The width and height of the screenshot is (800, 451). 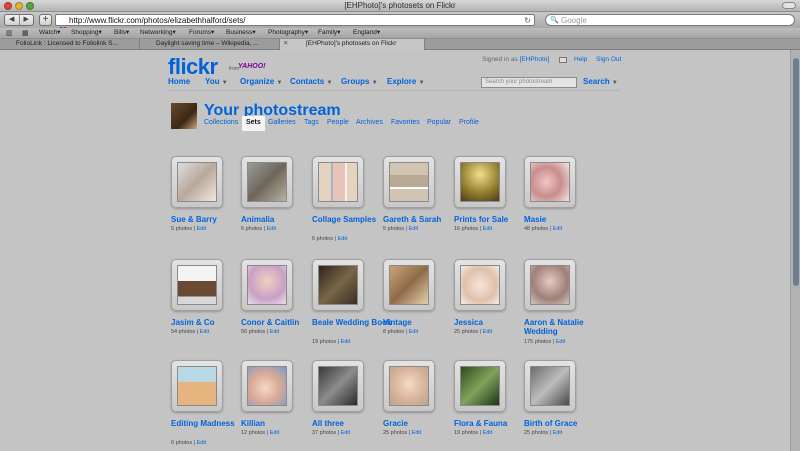 I want to click on sign-out-link: Sign Out, so click(x=608, y=59).